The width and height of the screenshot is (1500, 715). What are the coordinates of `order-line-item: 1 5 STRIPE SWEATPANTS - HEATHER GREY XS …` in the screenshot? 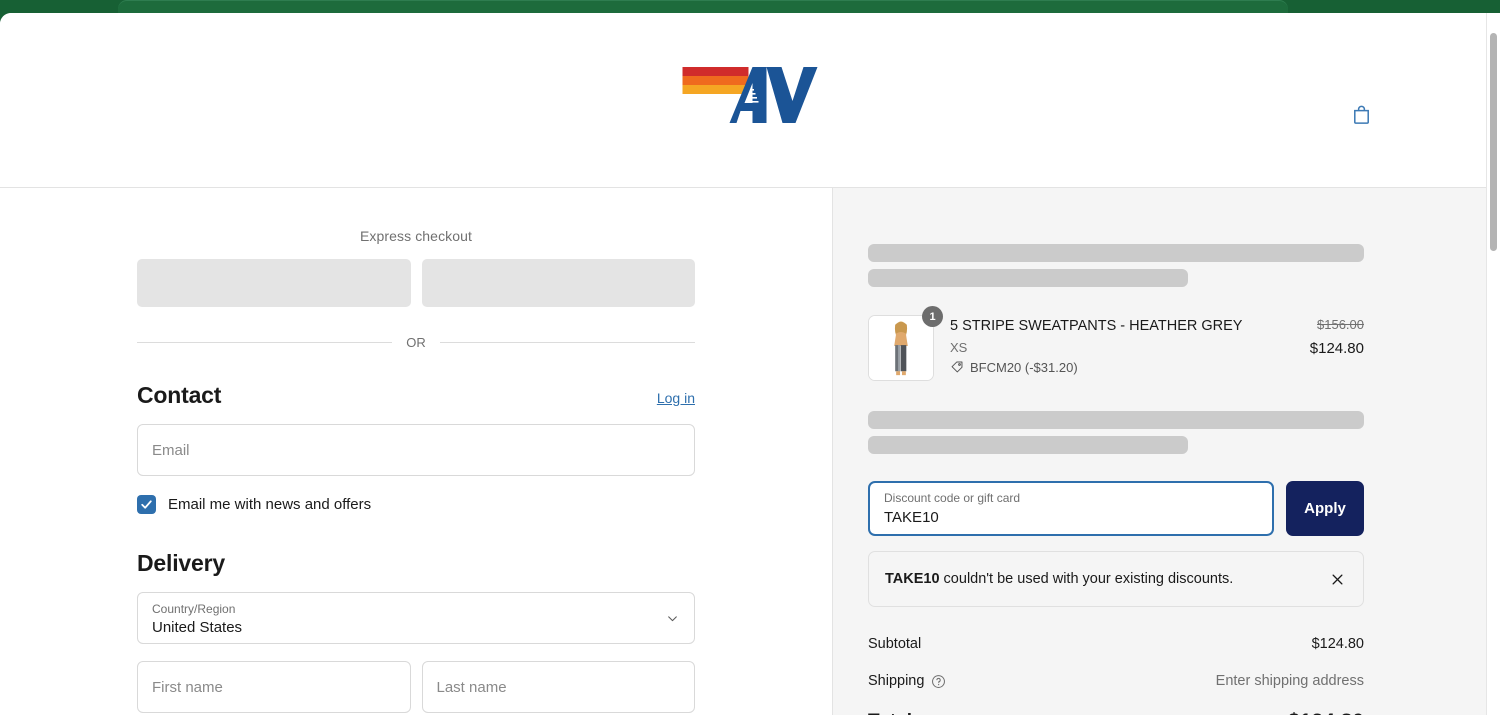 It's located at (1116, 343).